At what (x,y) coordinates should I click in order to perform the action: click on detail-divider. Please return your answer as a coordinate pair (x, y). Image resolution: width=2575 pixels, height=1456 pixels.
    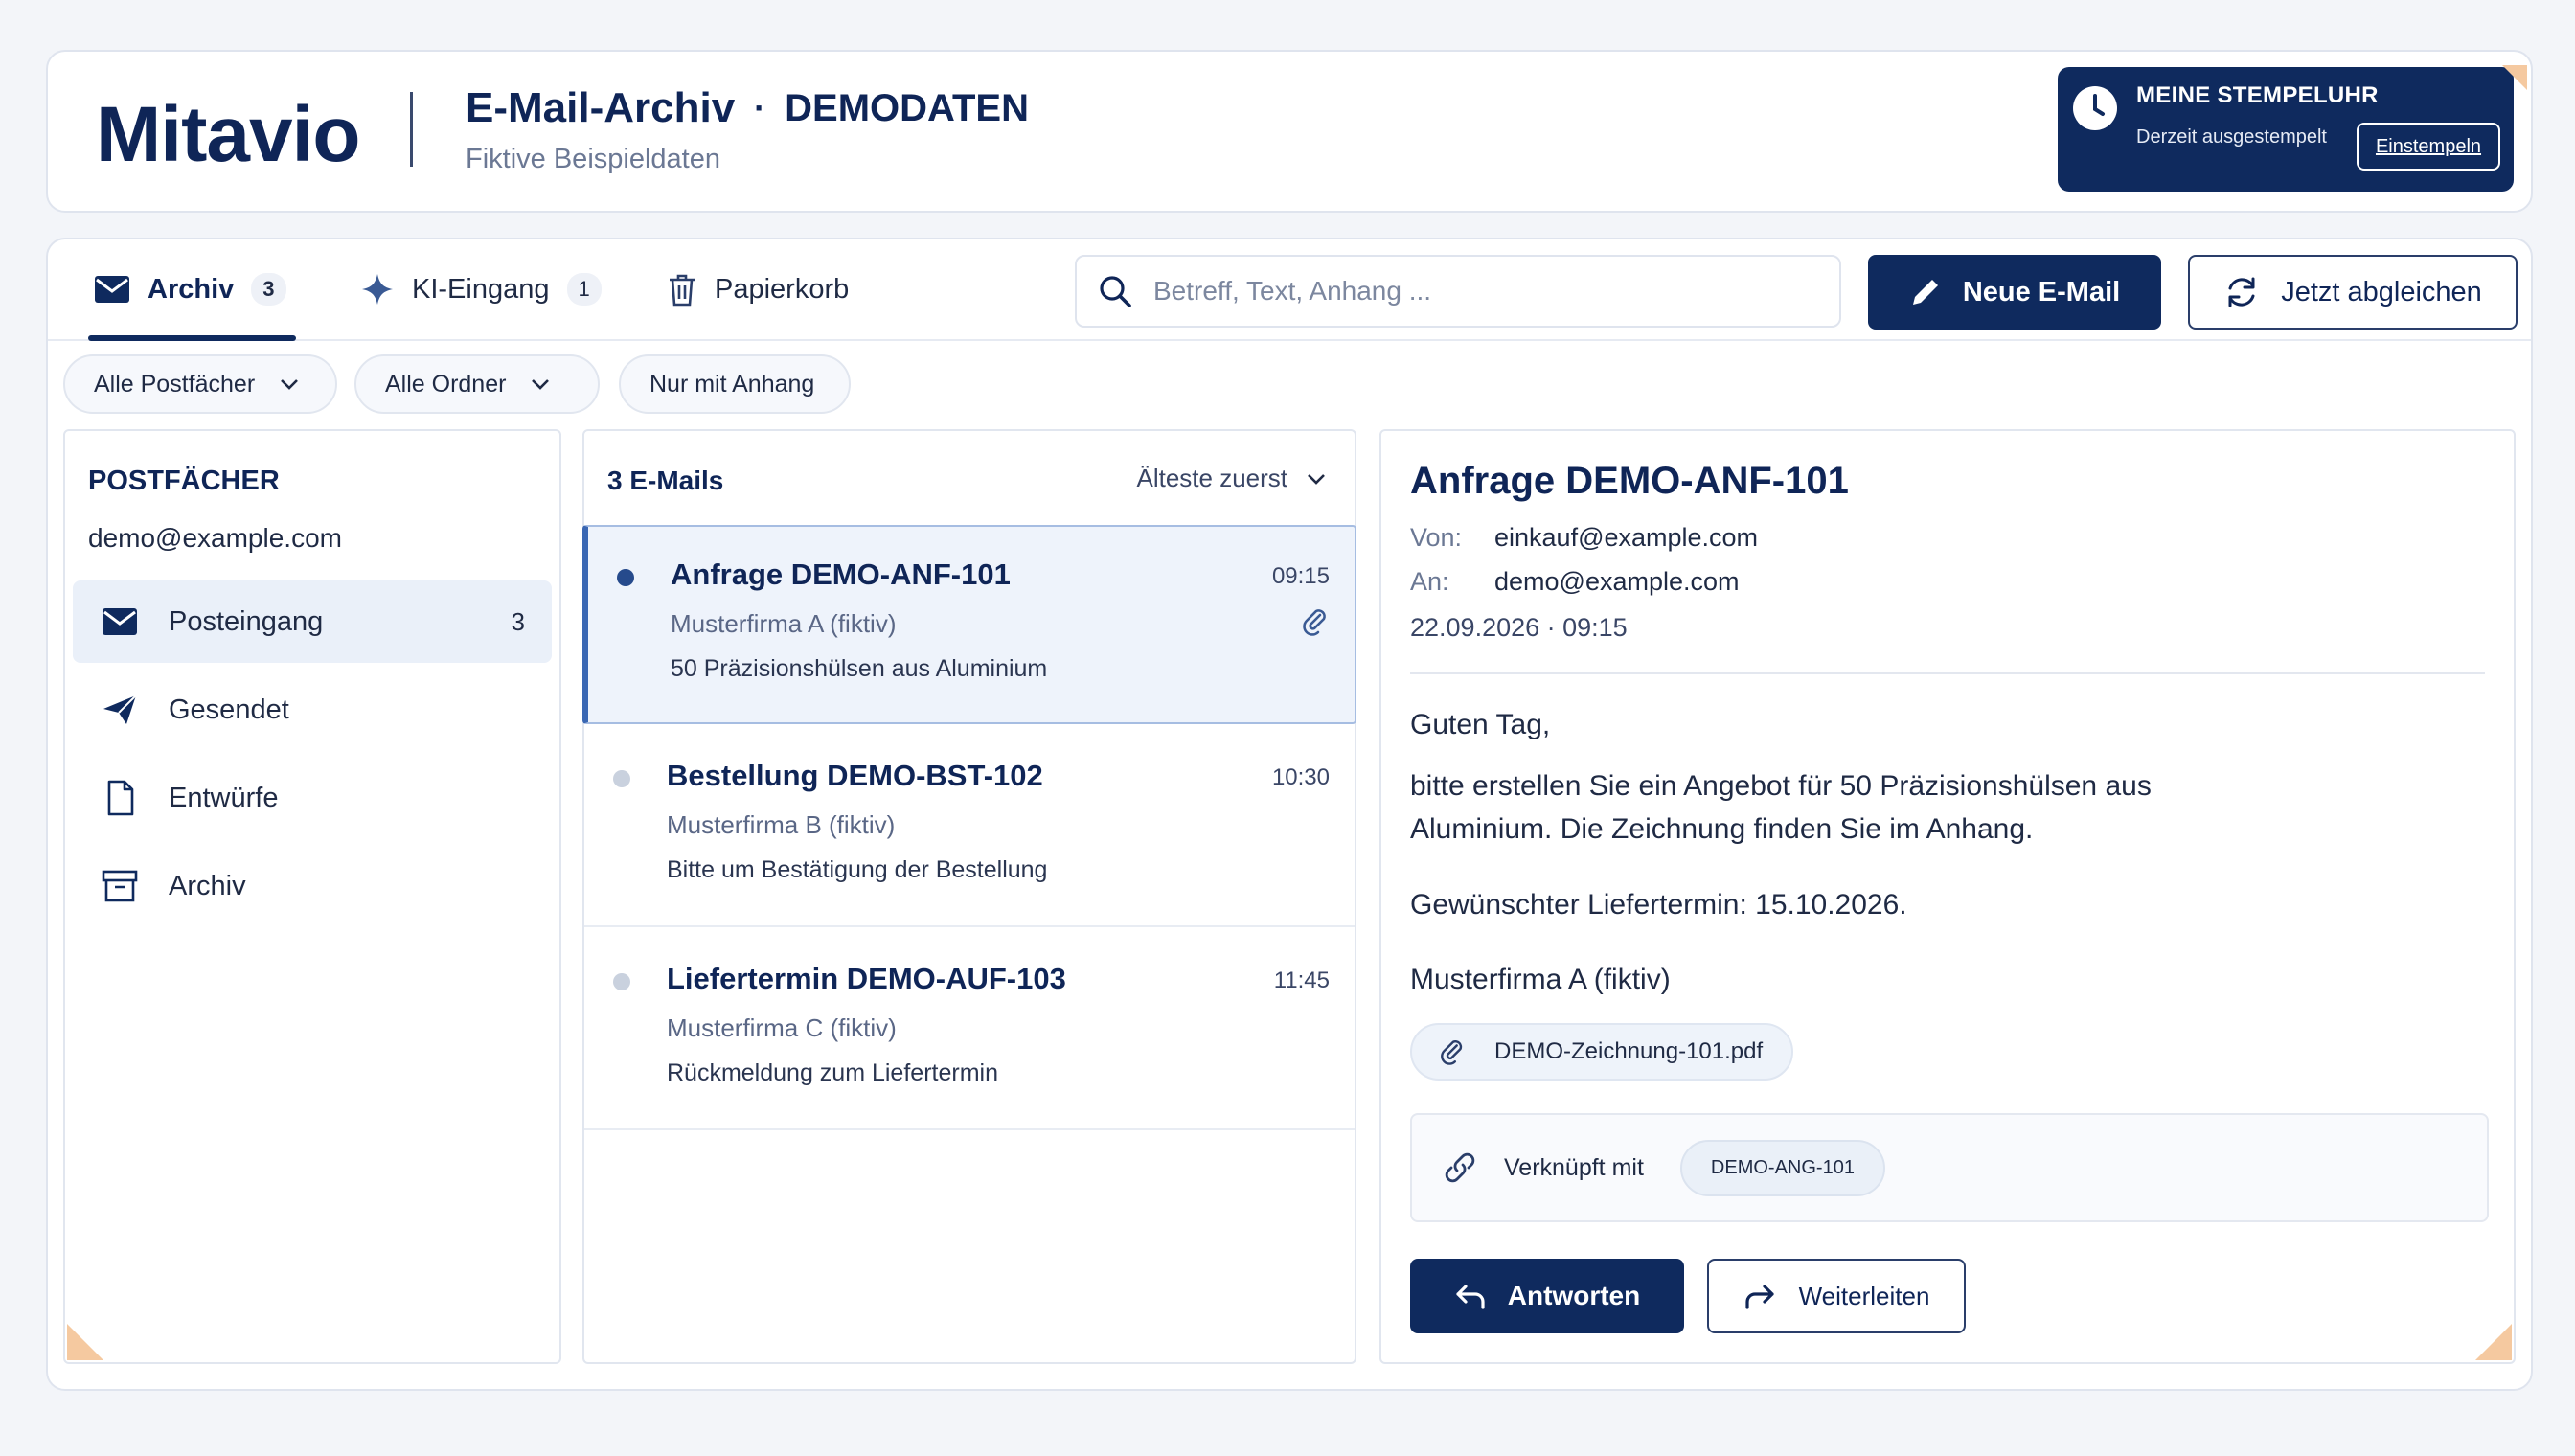
    Looking at the image, I should click on (1947, 673).